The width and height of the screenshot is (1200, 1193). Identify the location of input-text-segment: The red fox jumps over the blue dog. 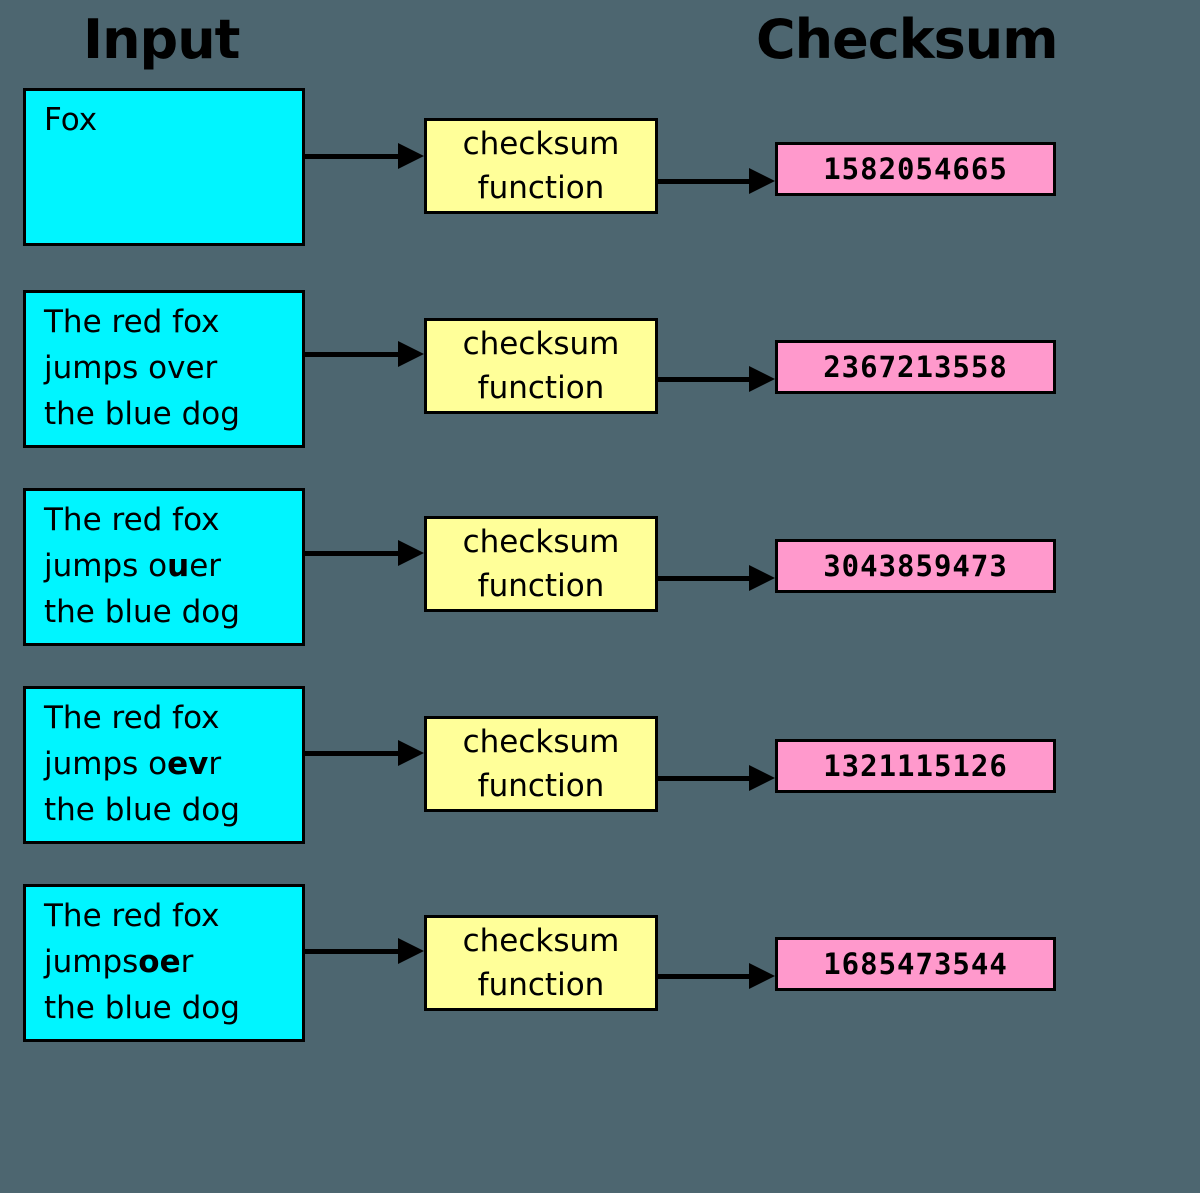
(142, 368).